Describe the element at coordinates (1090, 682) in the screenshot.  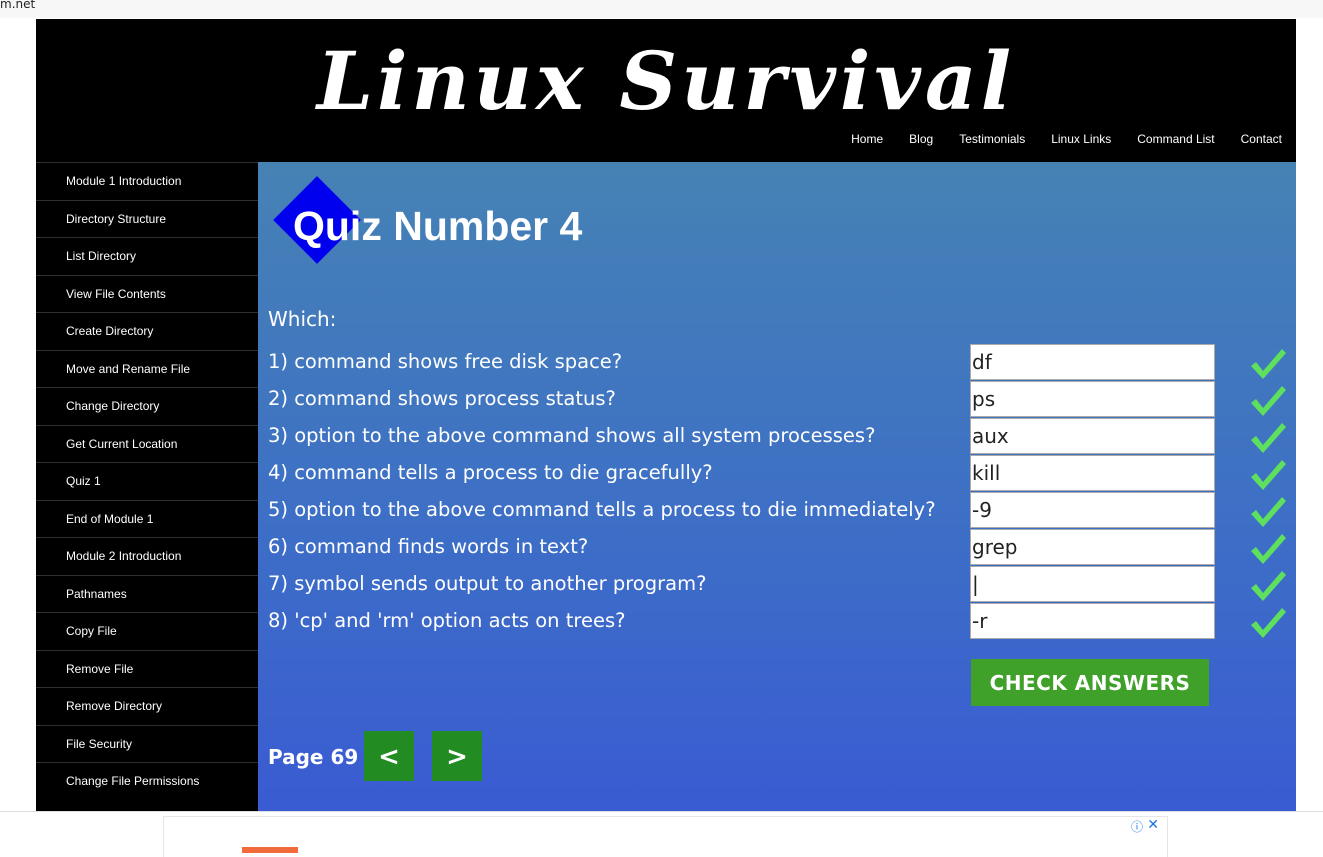
I see `check-answers-button: CHECK ANSWERS` at that location.